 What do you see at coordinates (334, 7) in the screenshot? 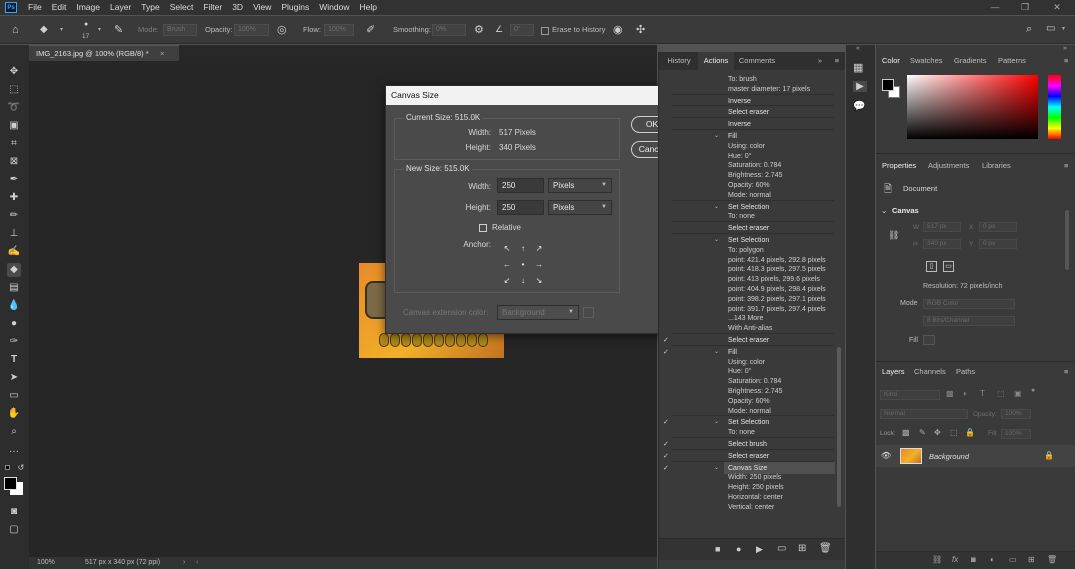
I see `menu-window: Window` at bounding box center [334, 7].